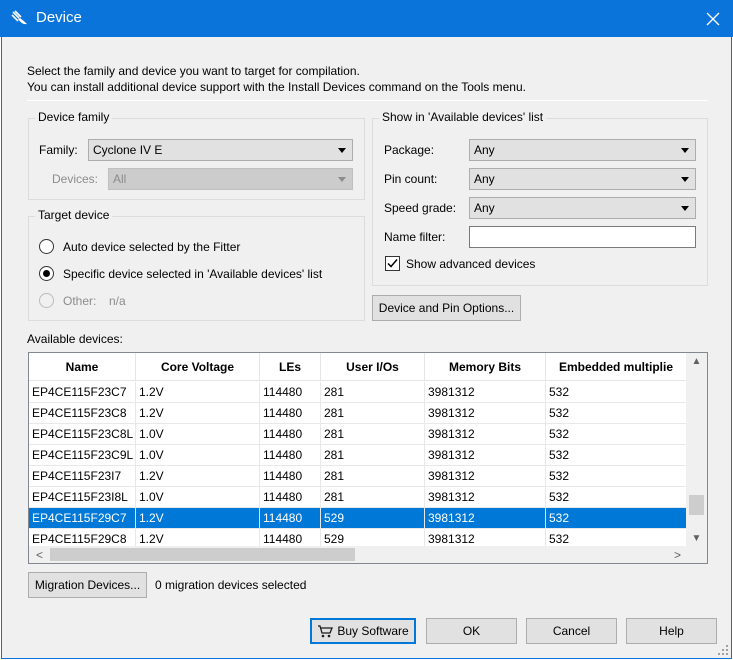 The width and height of the screenshot is (733, 660). I want to click on auto-device-radio, so click(46, 246).